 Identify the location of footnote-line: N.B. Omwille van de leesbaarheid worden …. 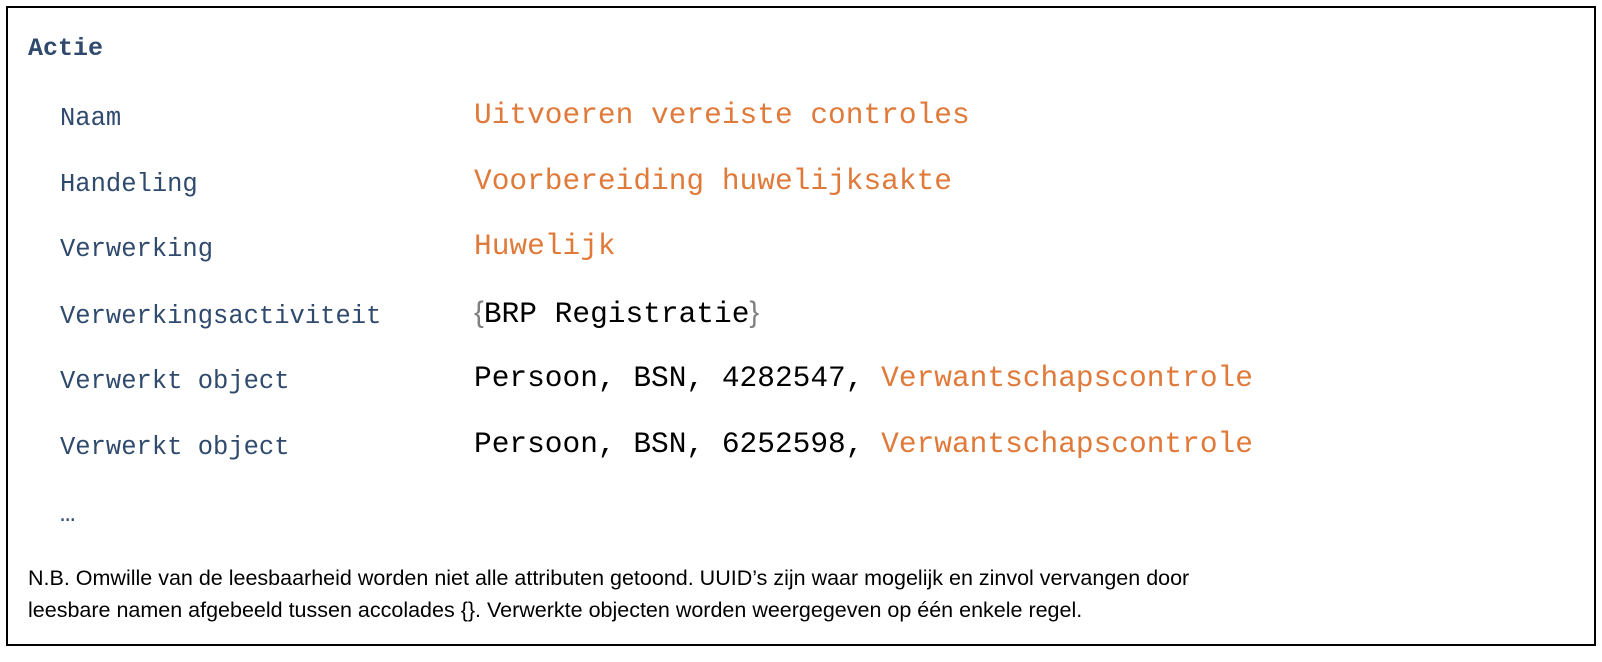
(609, 578).